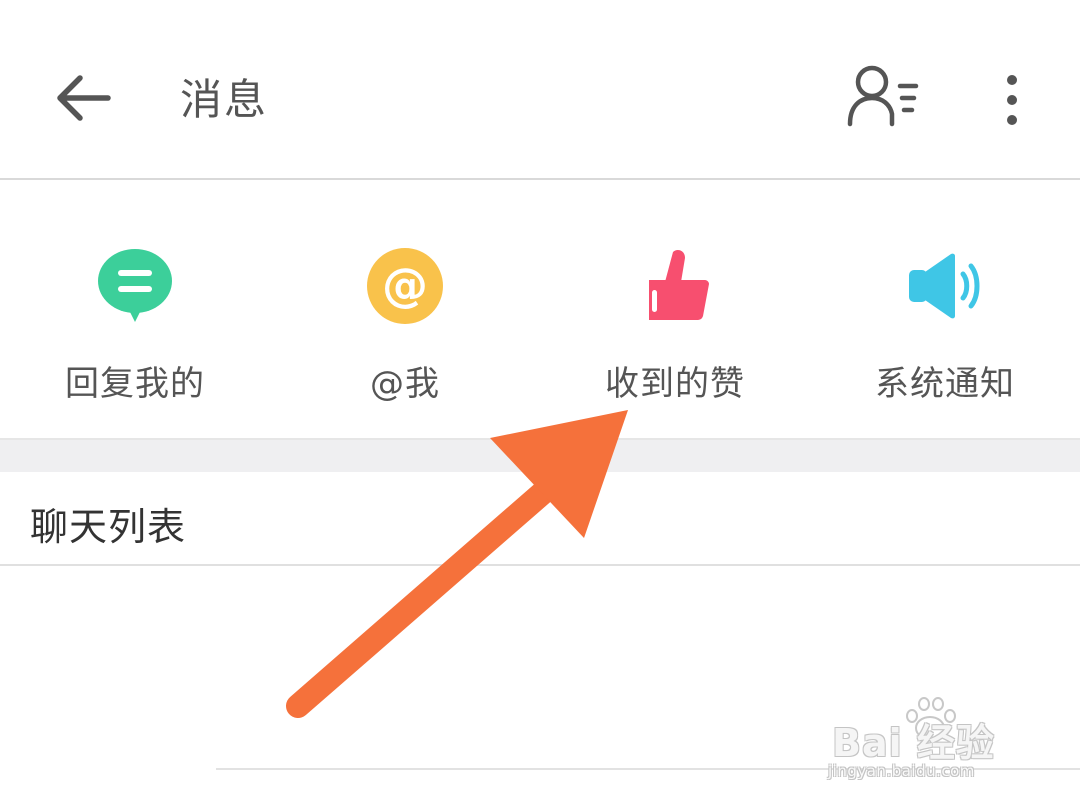  I want to click on at-sign-icon: @, so click(405, 286).